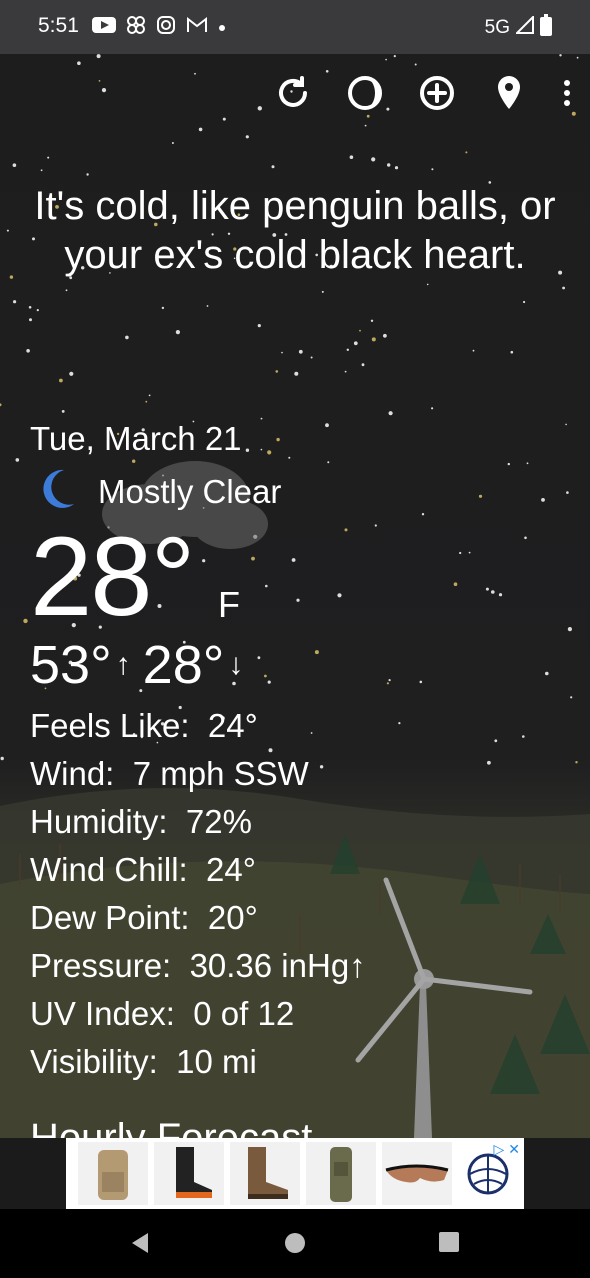 Image resolution: width=590 pixels, height=1278 pixels. Describe the element at coordinates (488, 1176) in the screenshot. I see `ad-brand-logo` at that location.